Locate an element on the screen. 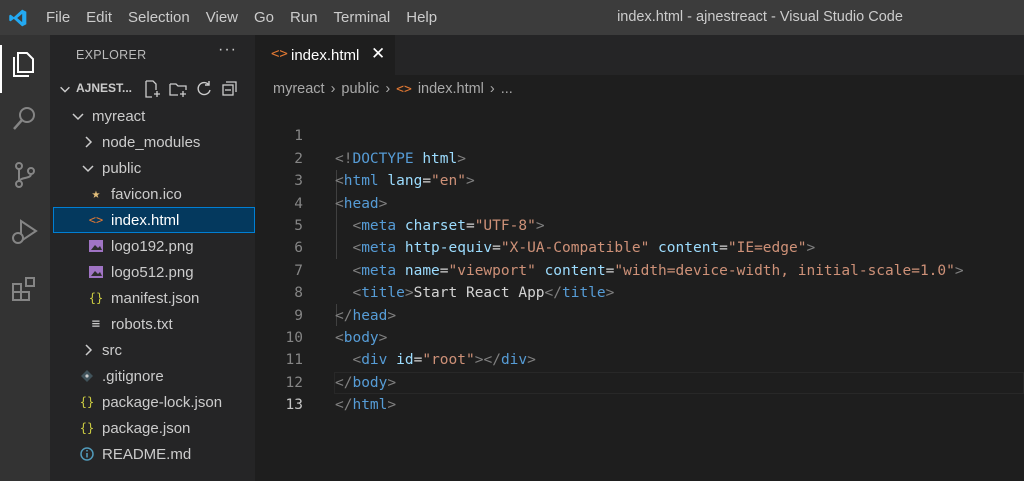  code-line: 2 <html lang="en"> is located at coordinates (639, 157).